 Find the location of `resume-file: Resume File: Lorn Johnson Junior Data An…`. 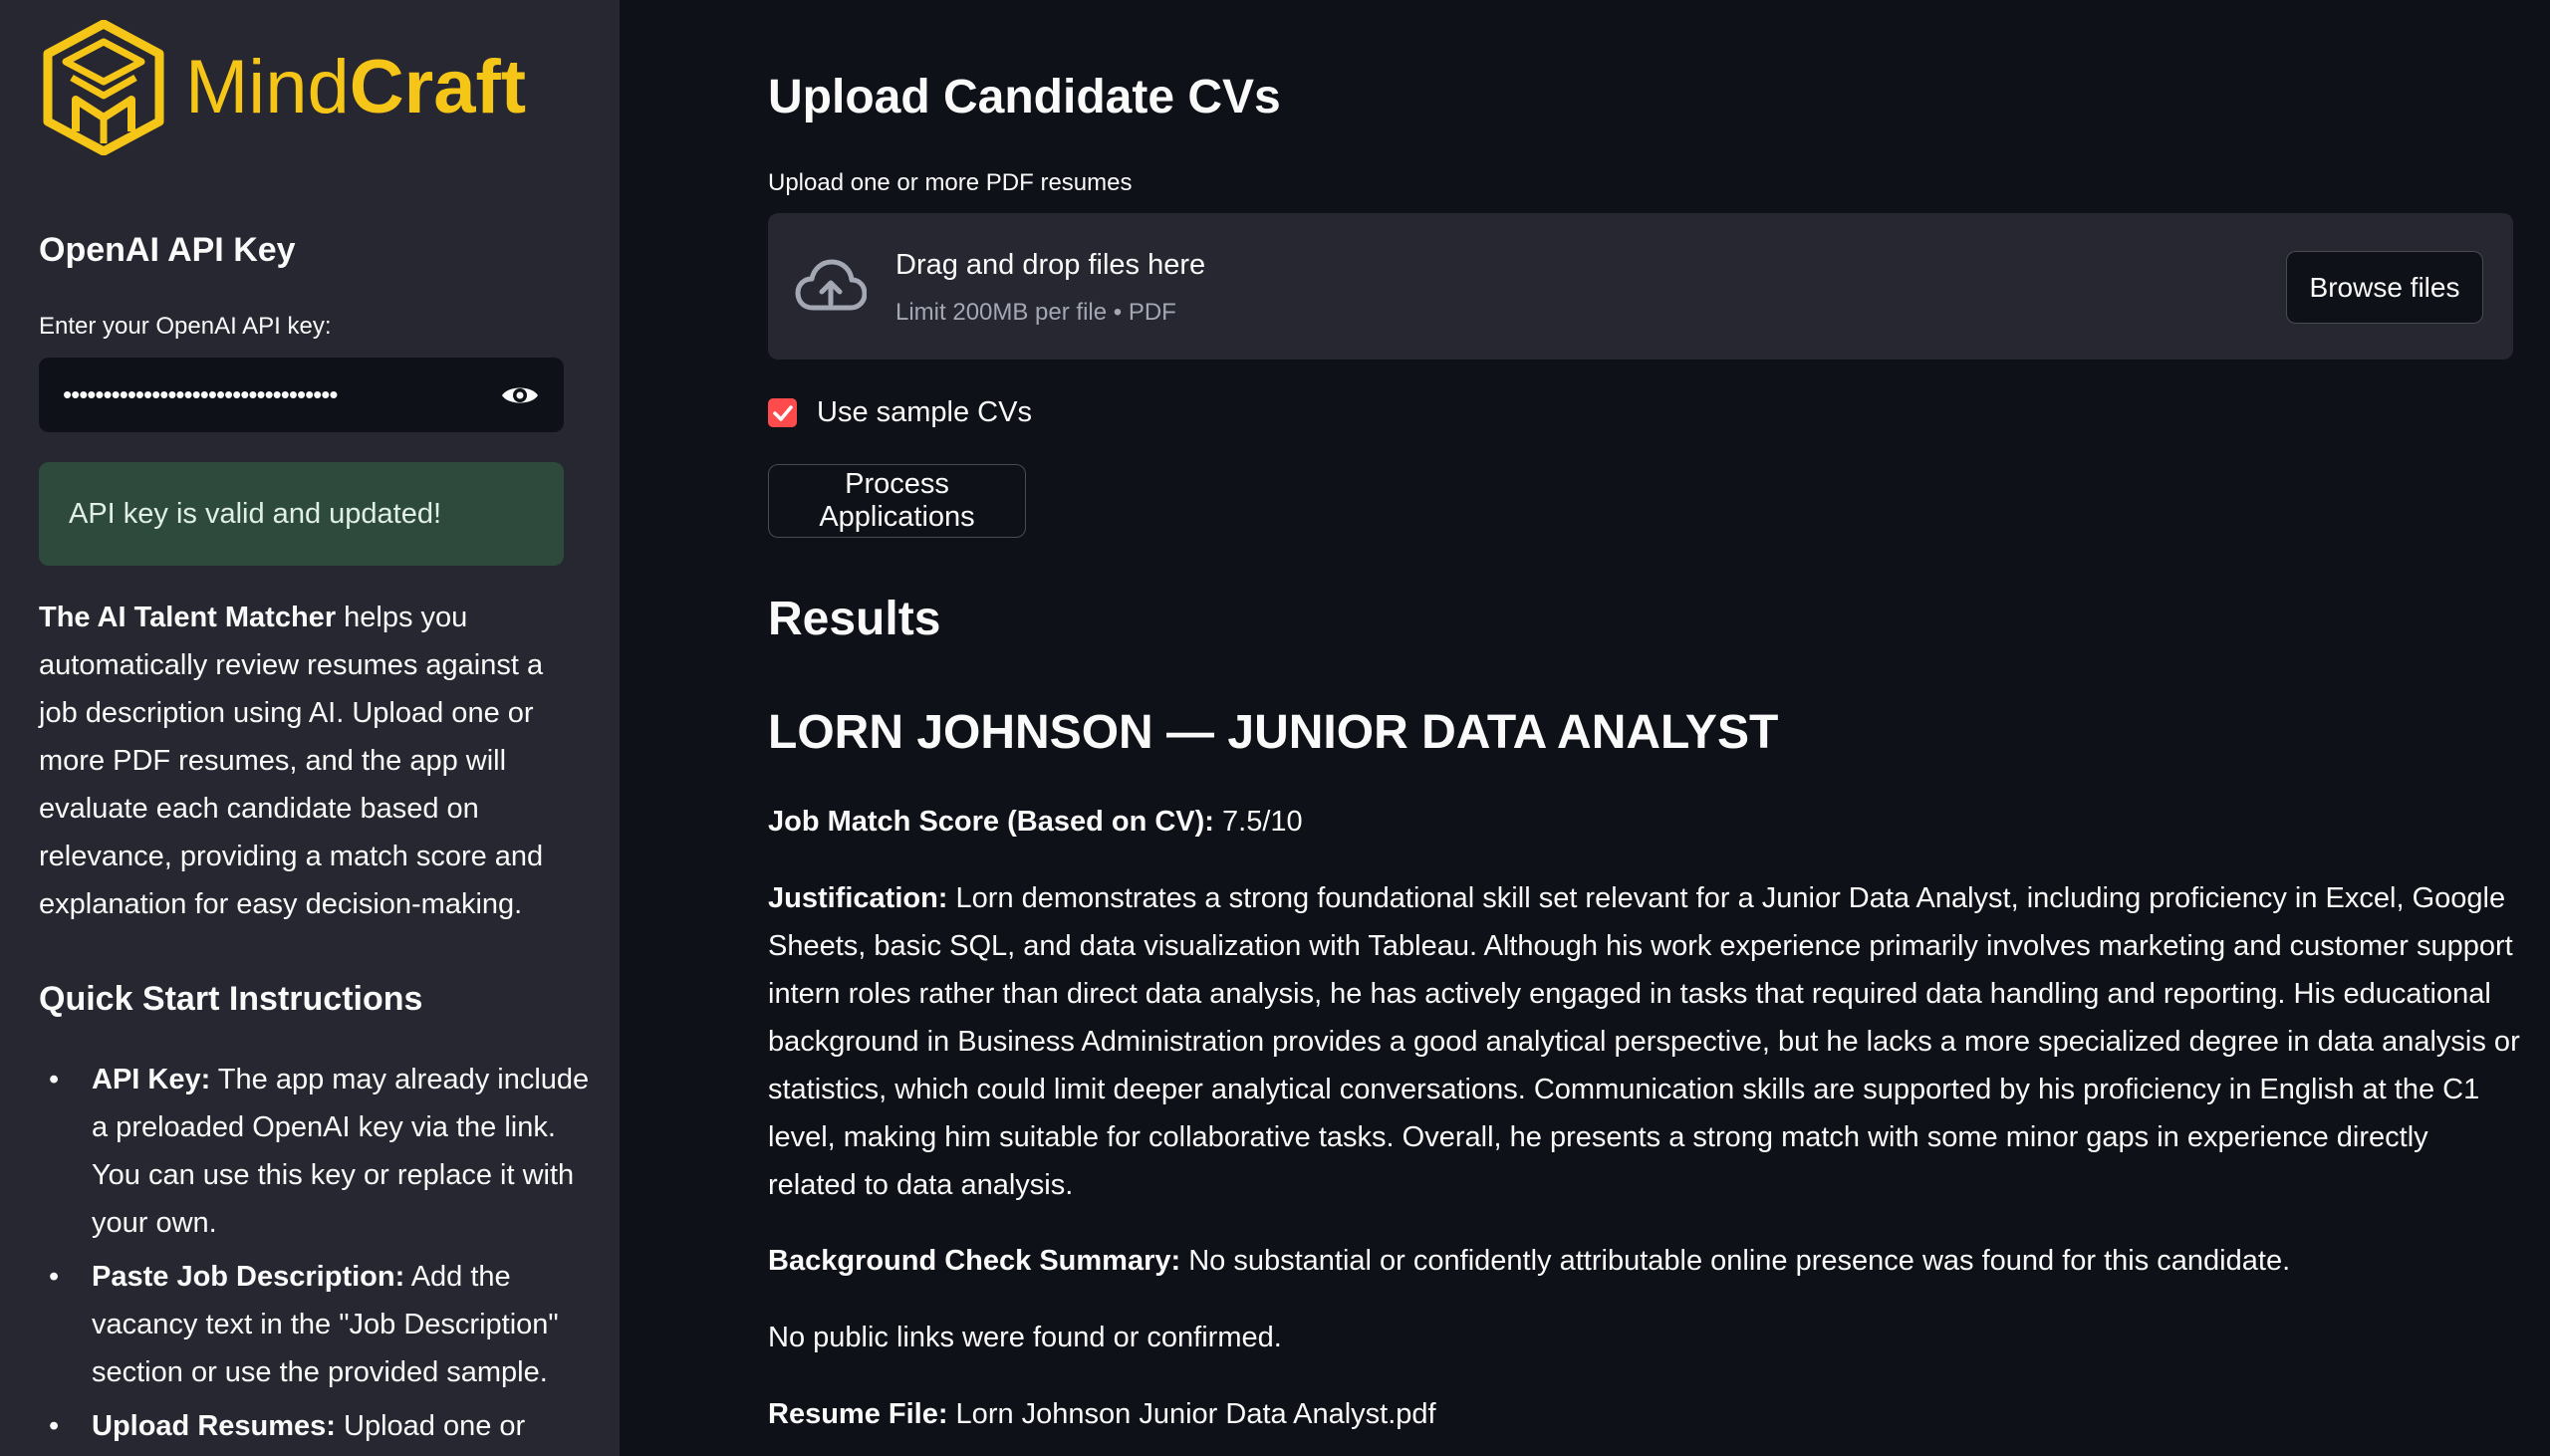

resume-file: Resume File: Lorn Johnson Junior Data An… is located at coordinates (1644, 1414).